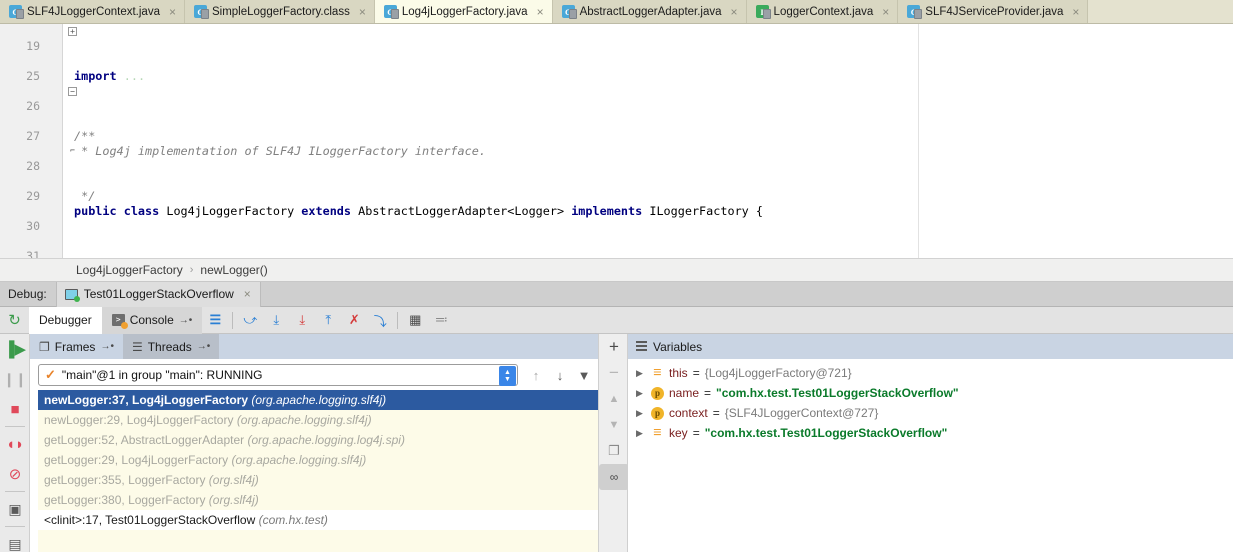  Describe the element at coordinates (129, 270) in the screenshot. I see `breadcrumb-class: Log4jLoggerFactory` at that location.